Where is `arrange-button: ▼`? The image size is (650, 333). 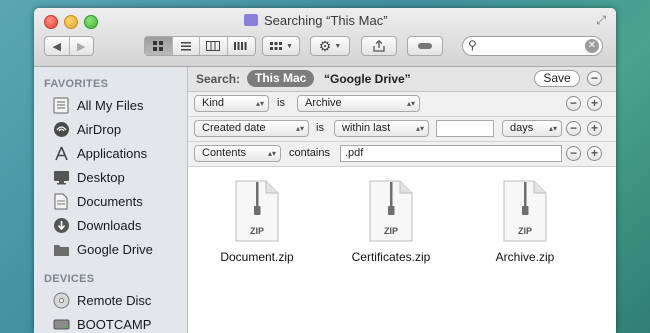
arrange-button: ▼ is located at coordinates (281, 46).